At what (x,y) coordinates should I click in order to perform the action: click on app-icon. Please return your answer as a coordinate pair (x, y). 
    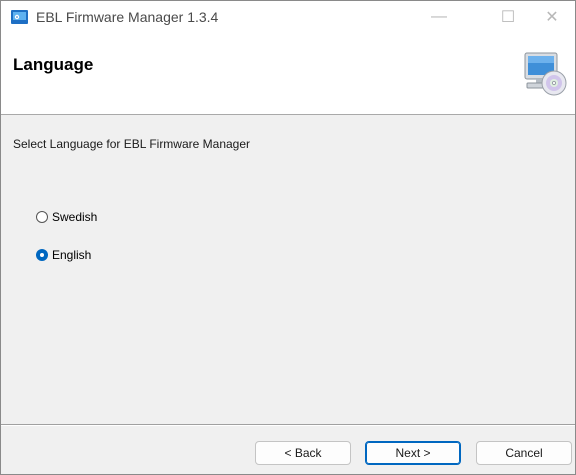
    Looking at the image, I should click on (19, 17).